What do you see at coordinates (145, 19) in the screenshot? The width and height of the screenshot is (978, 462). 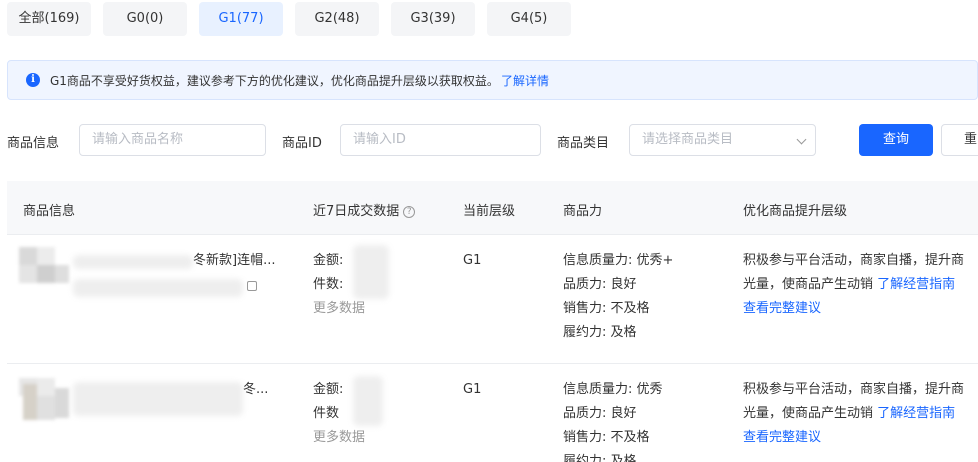 I see `tab-g0: G0(0)` at bounding box center [145, 19].